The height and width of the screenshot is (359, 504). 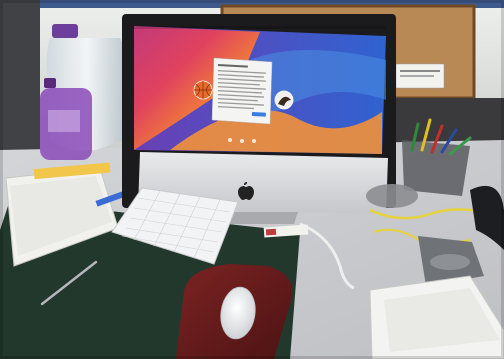 What do you see at coordinates (65, 31) in the screenshot?
I see `bottle-cap` at bounding box center [65, 31].